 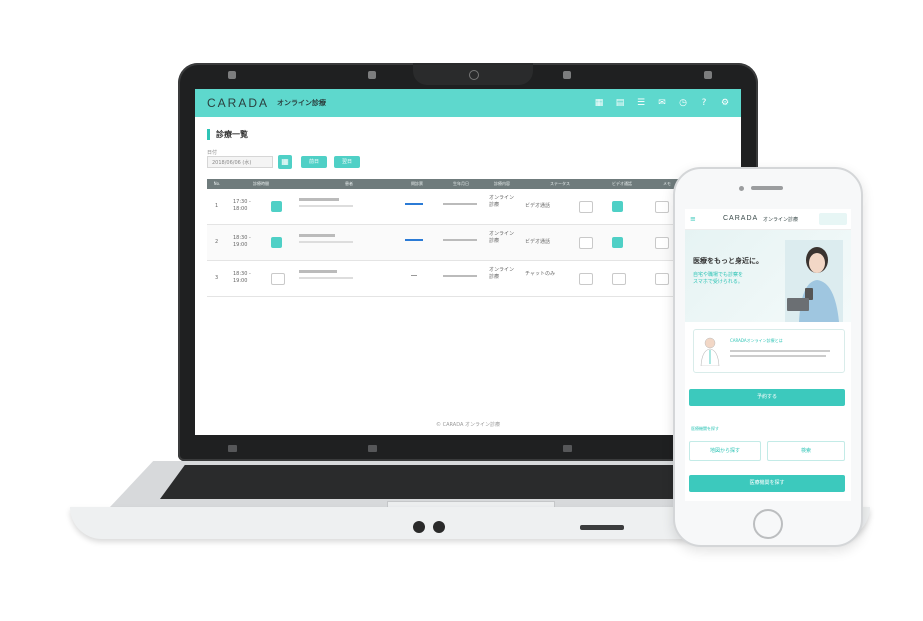 What do you see at coordinates (474, 279) in the screenshot?
I see `table-row: 3 18:30 - 19:00 オンライン診療 チャットのみ` at bounding box center [474, 279].